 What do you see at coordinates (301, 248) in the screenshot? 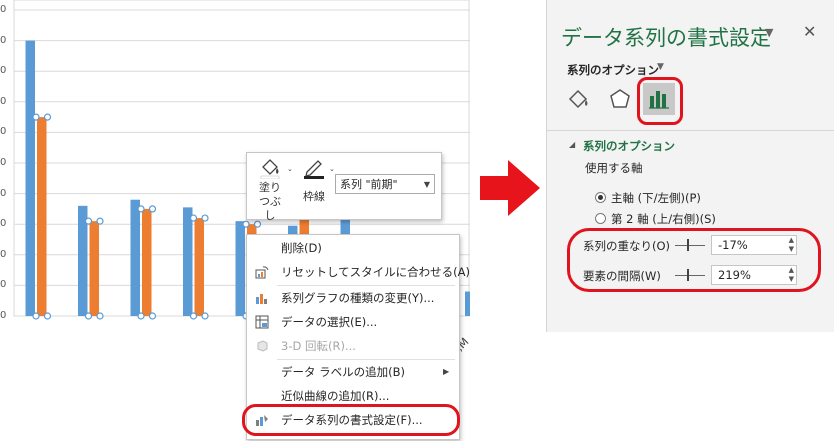
I see `menu-item-label: 削除(D)` at bounding box center [301, 248].